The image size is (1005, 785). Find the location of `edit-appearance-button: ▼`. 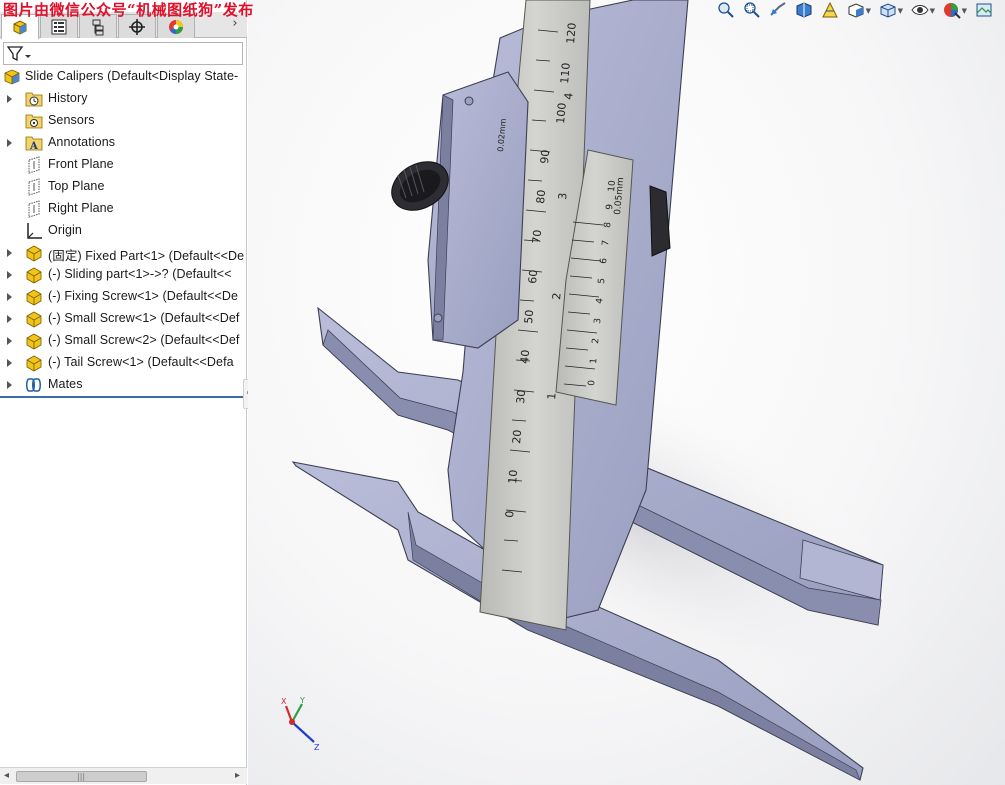

edit-appearance-button: ▼ is located at coordinates (954, 10).